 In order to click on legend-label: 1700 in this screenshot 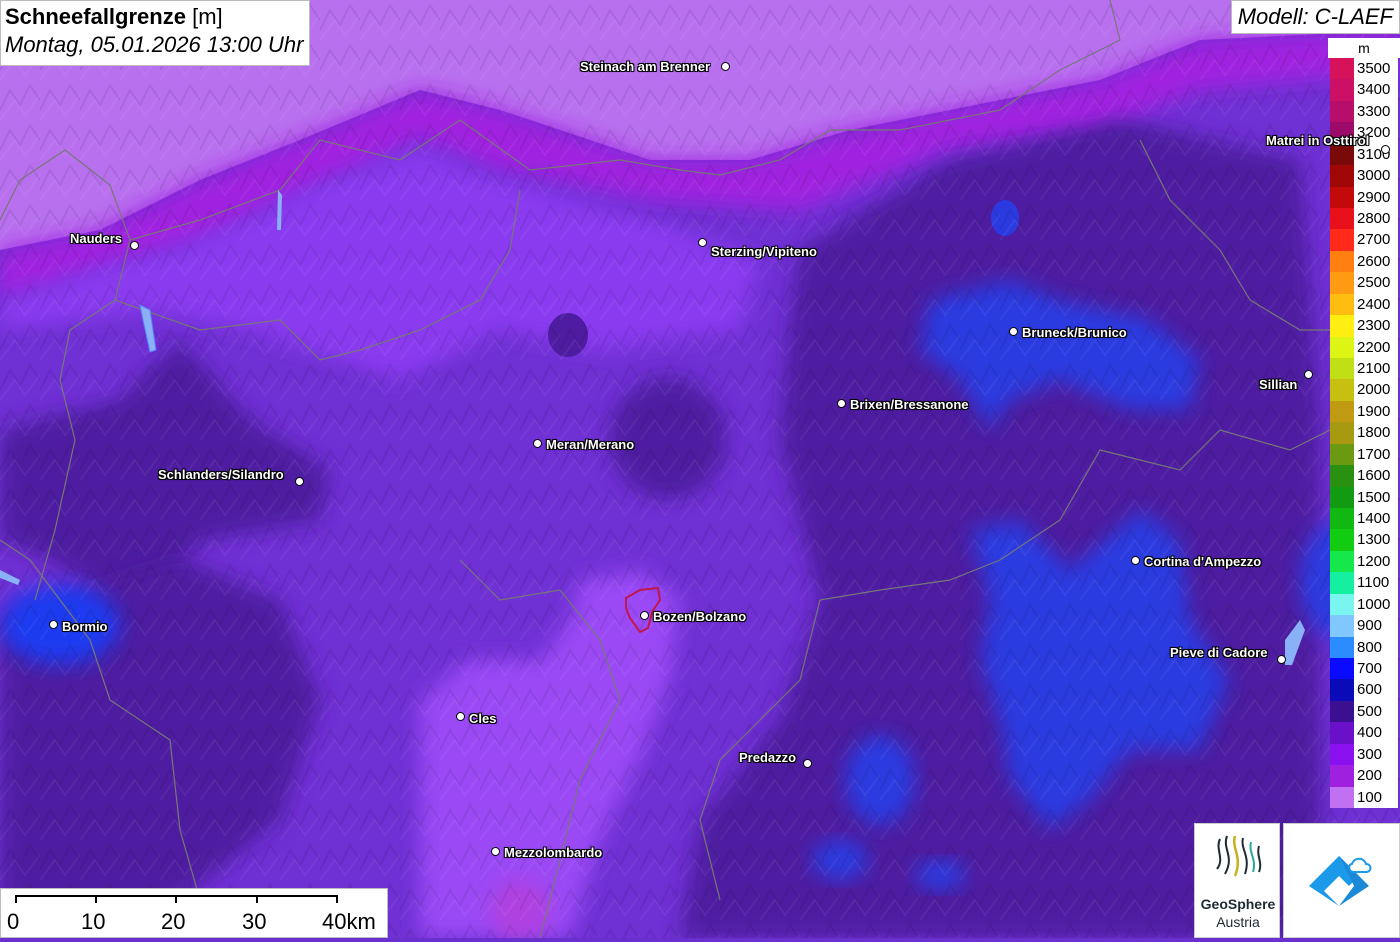, I will do `click(1376, 454)`.